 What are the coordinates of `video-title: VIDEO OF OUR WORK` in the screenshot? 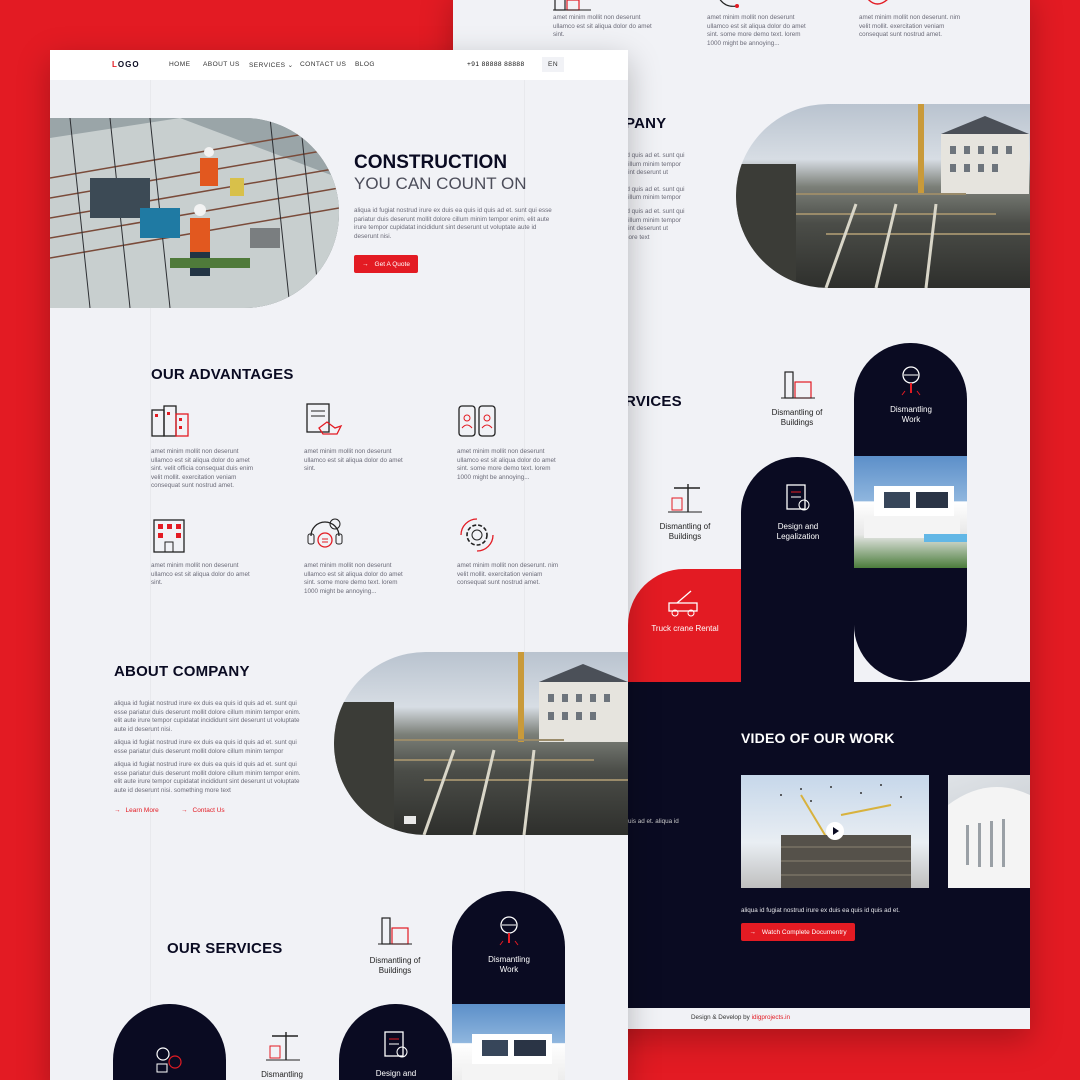 It's located at (818, 738).